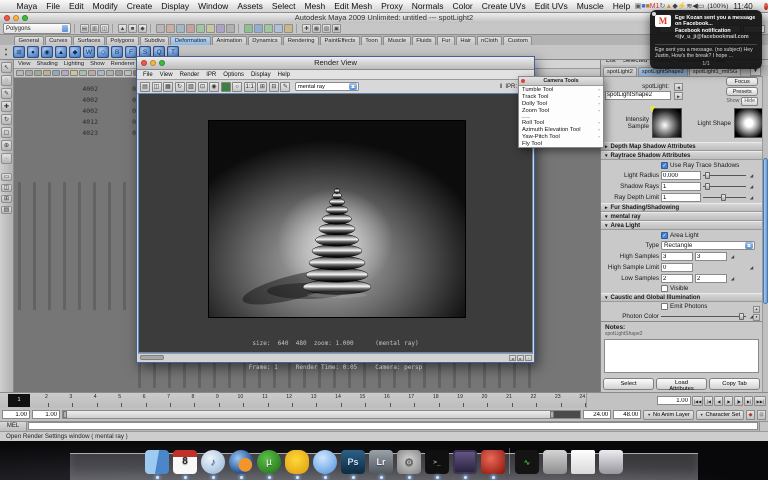 This screenshot has height=480, width=768. What do you see at coordinates (258, 28) in the screenshot?
I see `snap-to-curve-icon` at bounding box center [258, 28].